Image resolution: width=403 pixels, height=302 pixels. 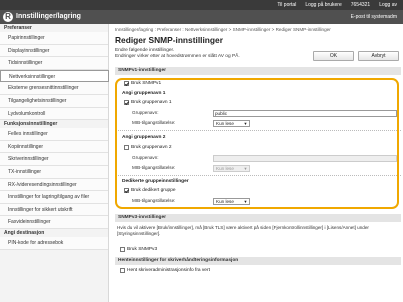 I want to click on host-option-label: Hent skriveradministrasjonsinfo fra vert, so click(x=168, y=270).